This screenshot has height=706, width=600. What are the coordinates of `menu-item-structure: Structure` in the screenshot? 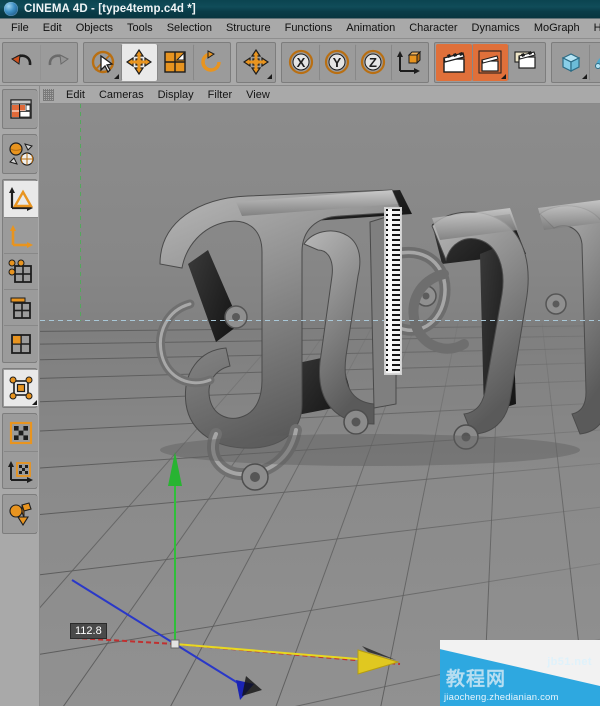 It's located at (248, 28).